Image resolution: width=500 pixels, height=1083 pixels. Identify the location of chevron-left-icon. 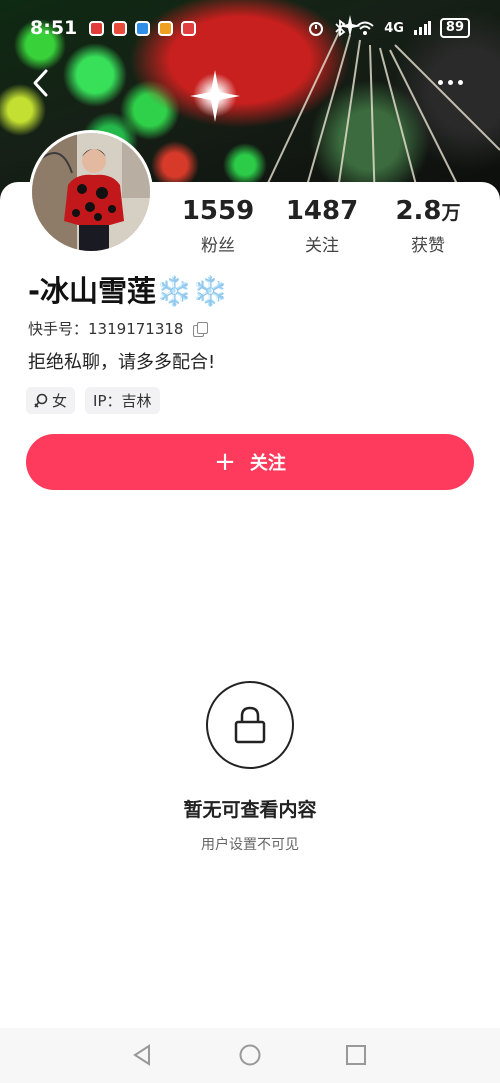
(40, 83).